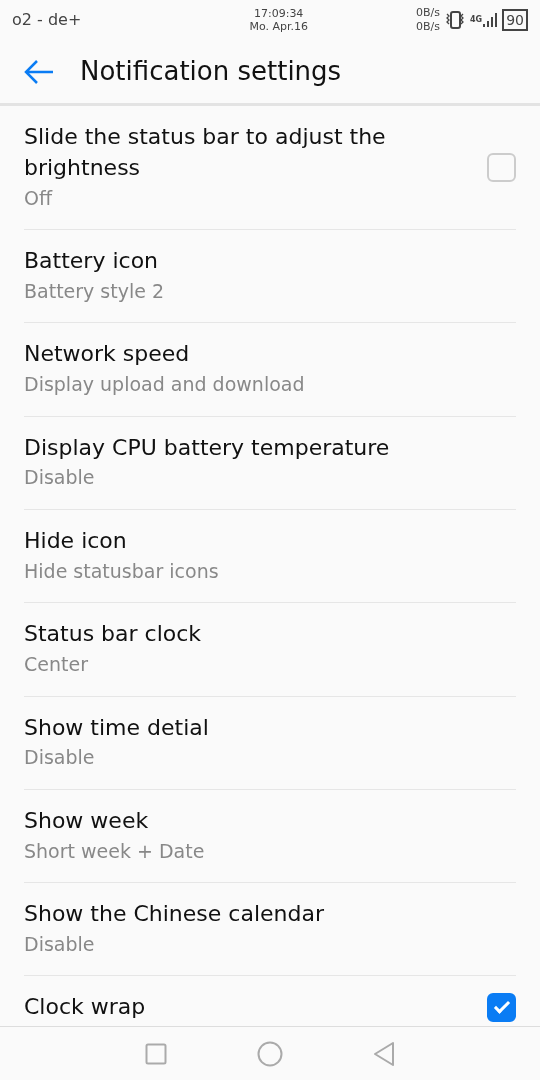  What do you see at coordinates (56, 665) in the screenshot?
I see `setting-summary: Center` at bounding box center [56, 665].